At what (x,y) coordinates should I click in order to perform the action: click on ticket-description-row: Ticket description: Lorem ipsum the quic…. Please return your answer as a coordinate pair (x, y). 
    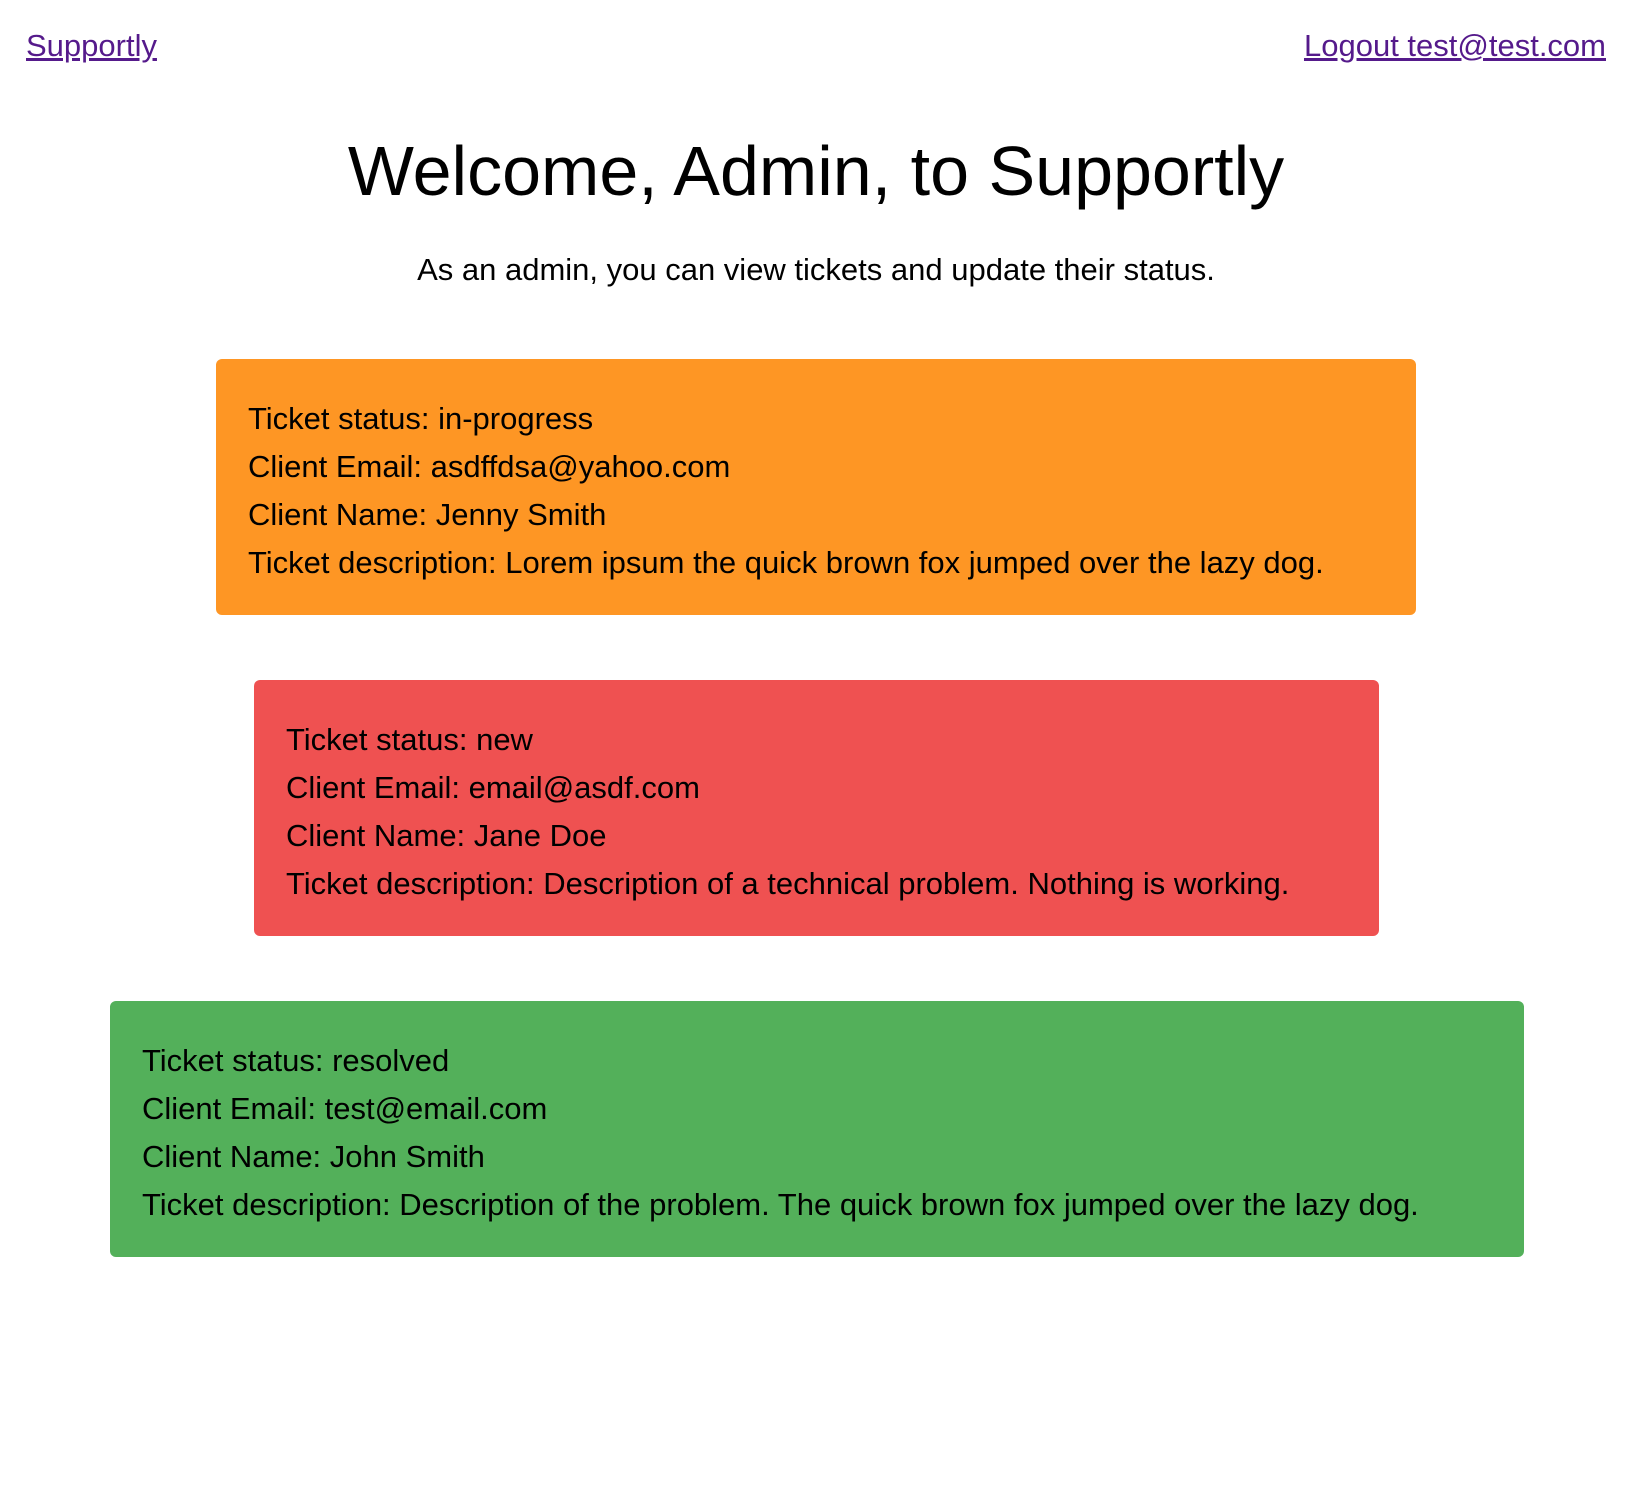
    Looking at the image, I should click on (816, 563).